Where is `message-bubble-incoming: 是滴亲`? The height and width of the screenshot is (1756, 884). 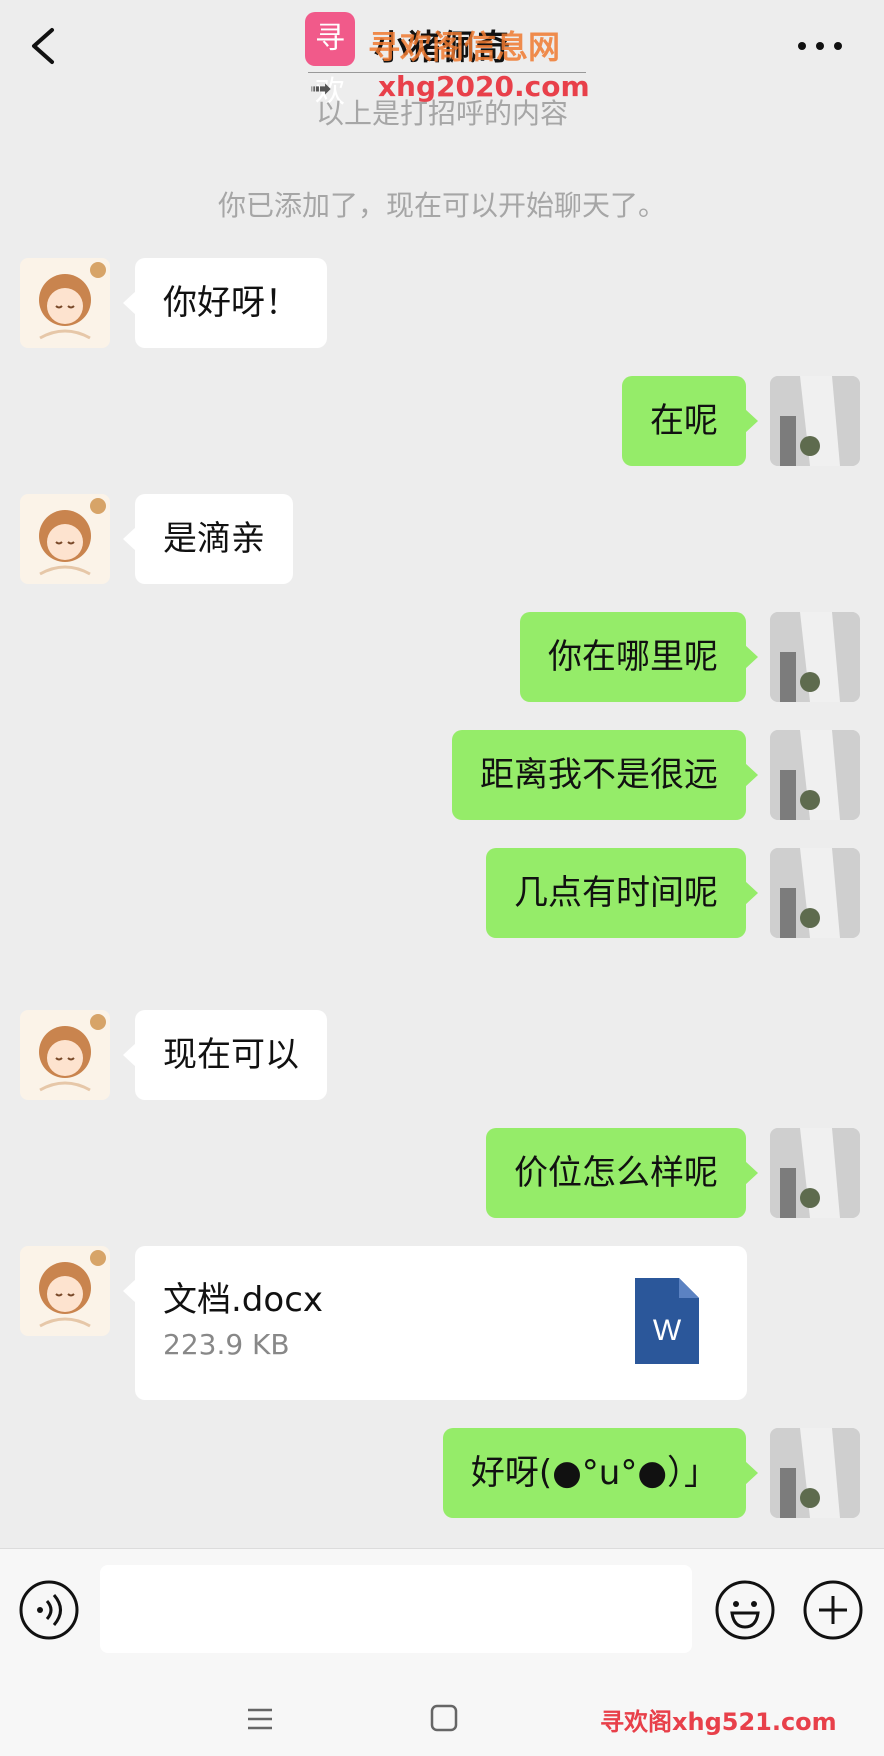
message-bubble-incoming: 是滴亲 is located at coordinates (208, 539).